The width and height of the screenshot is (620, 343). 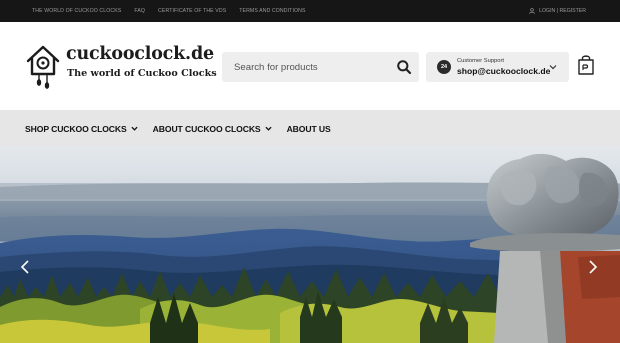 What do you see at coordinates (25, 267) in the screenshot?
I see `chevron-left-icon` at bounding box center [25, 267].